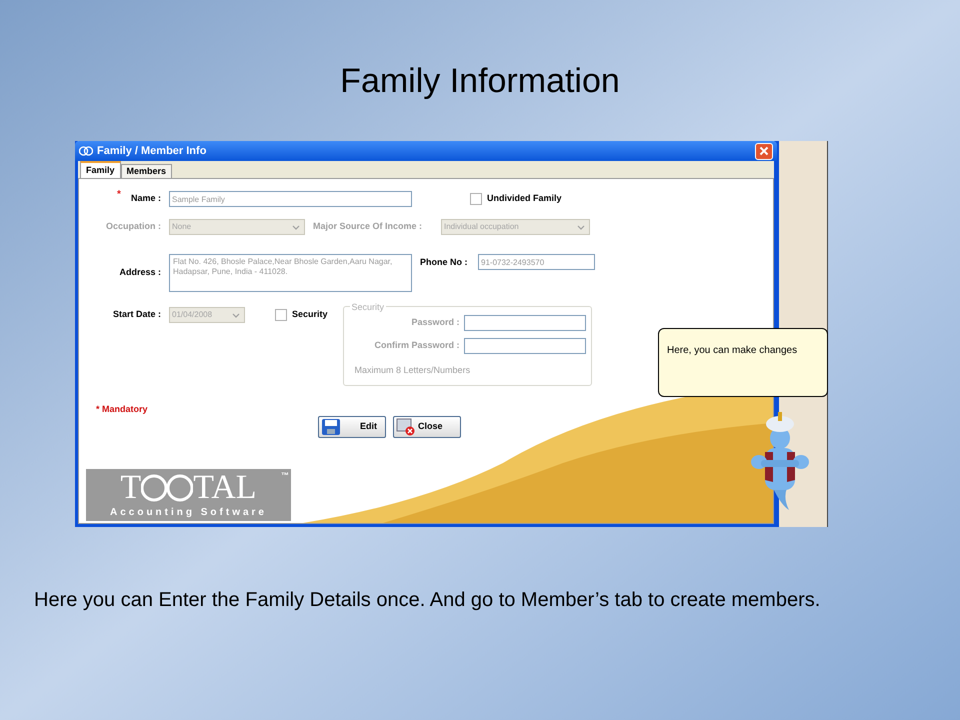  I want to click on close-button, so click(764, 151).